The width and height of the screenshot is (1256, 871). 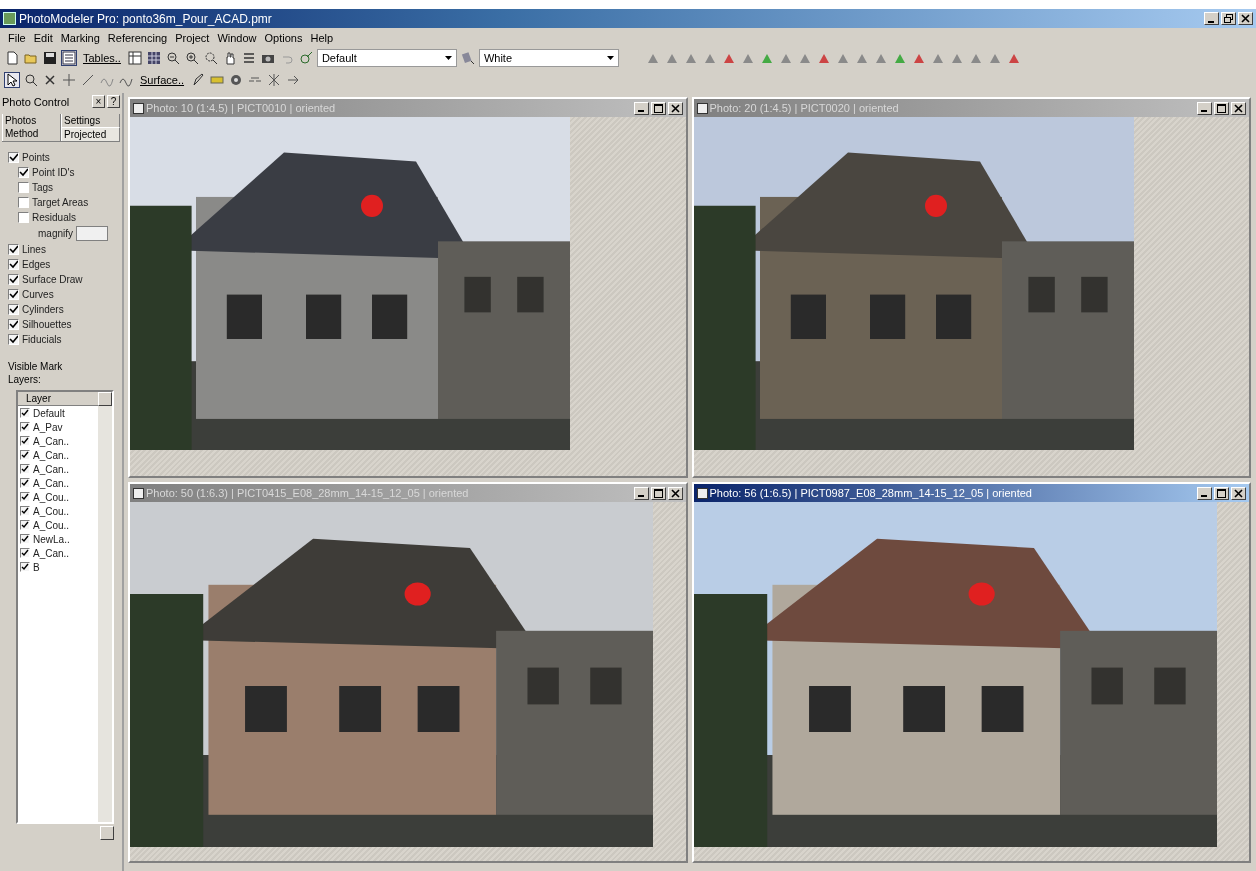 I want to click on layer-name: B, so click(x=36, y=567).